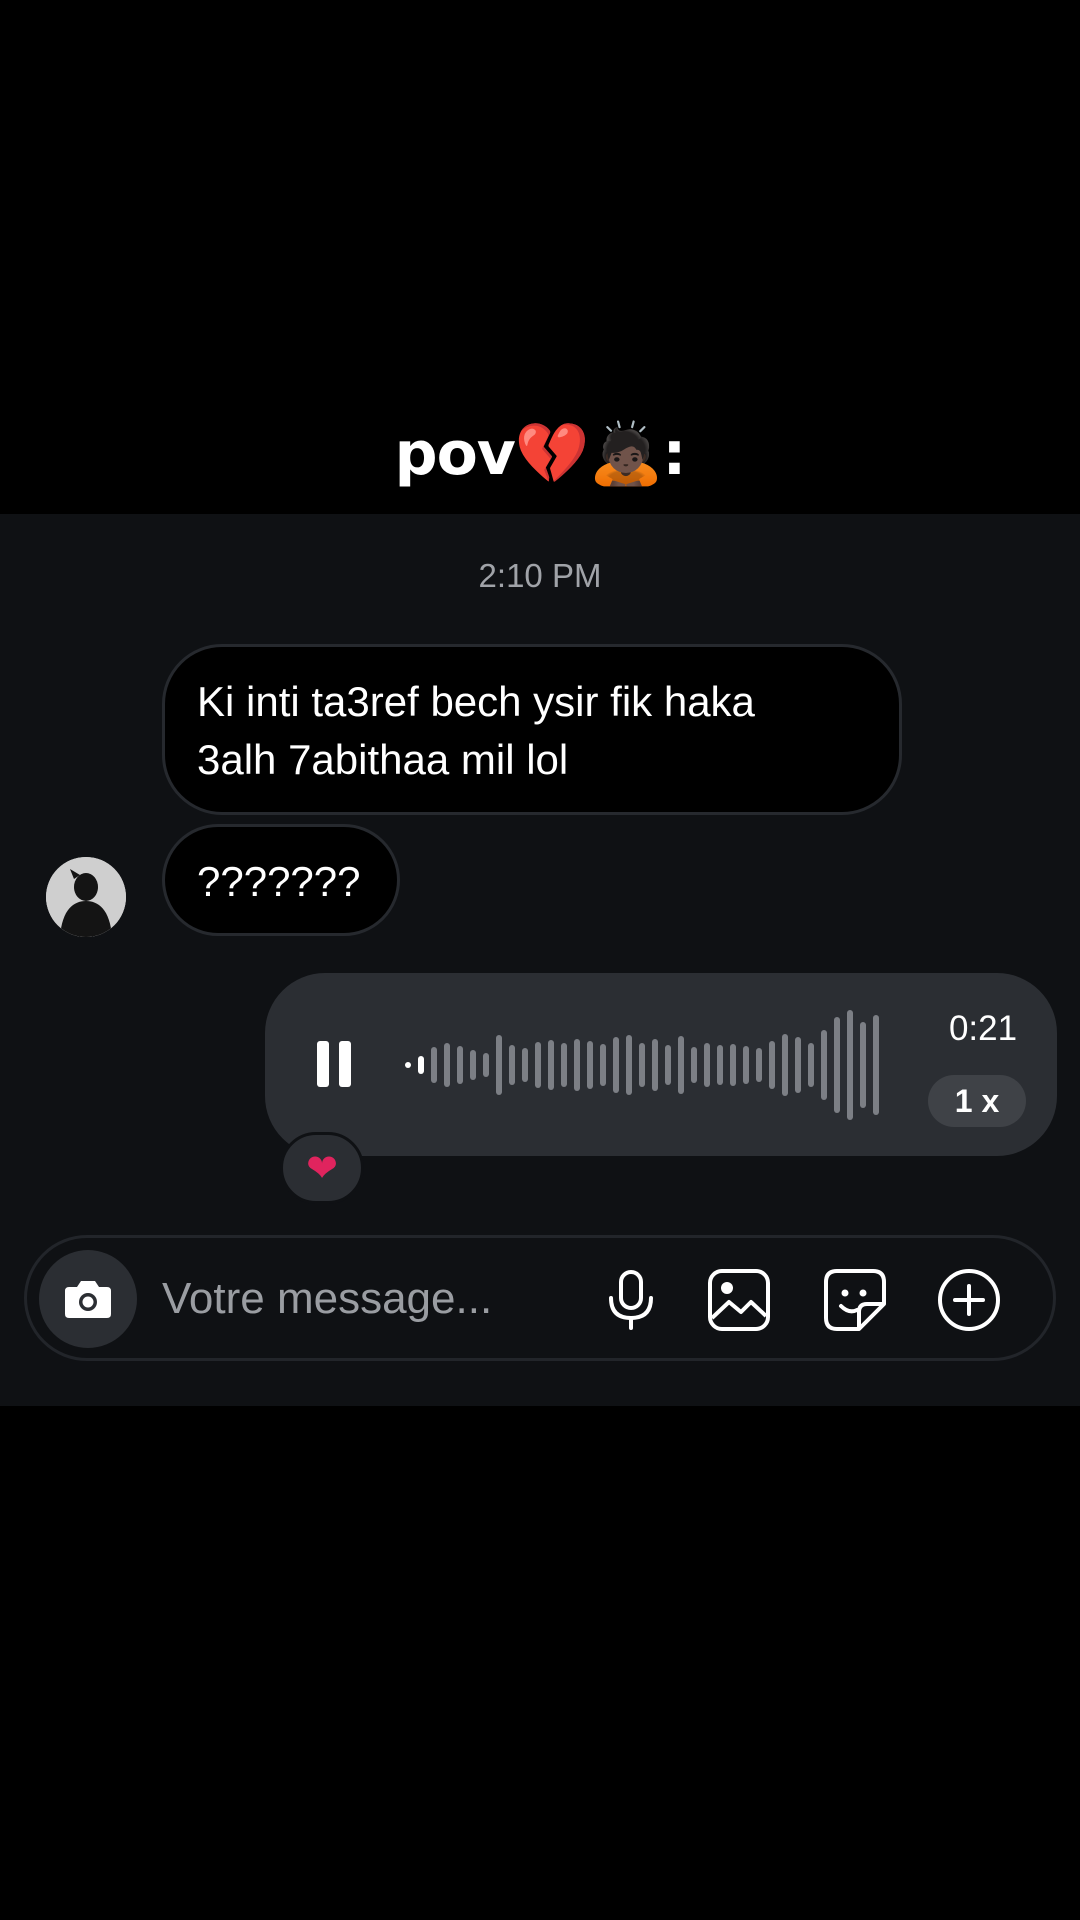 This screenshot has width=1080, height=1920. I want to click on voice-message-bubble: 0:21 1 x, so click(661, 1064).